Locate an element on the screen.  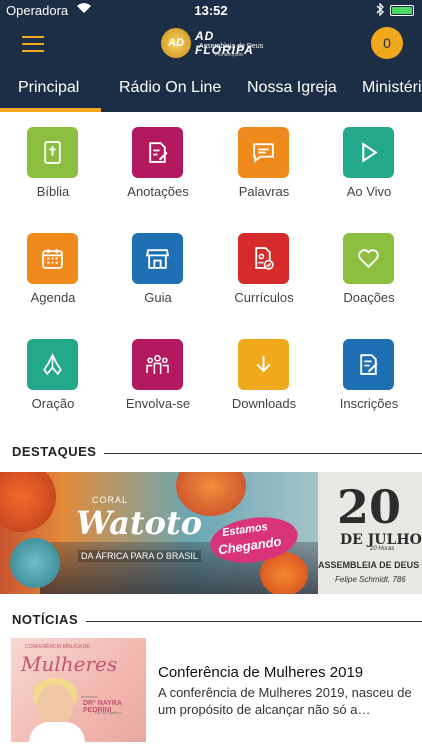
praying-hands-icon is located at coordinates (52, 364).